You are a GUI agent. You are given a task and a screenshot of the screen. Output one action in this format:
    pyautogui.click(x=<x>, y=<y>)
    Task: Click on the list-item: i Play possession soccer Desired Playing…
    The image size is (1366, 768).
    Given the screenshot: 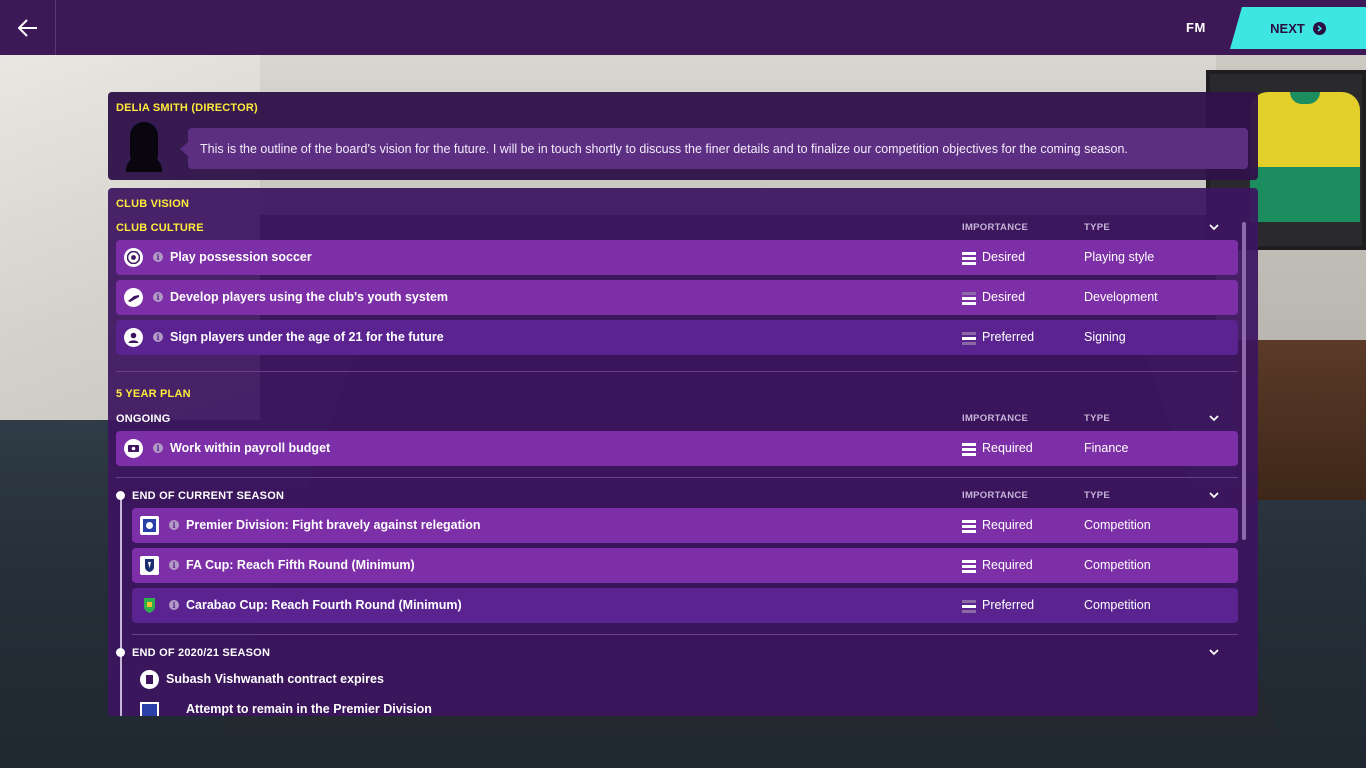 What is the action you would take?
    pyautogui.click(x=677, y=257)
    